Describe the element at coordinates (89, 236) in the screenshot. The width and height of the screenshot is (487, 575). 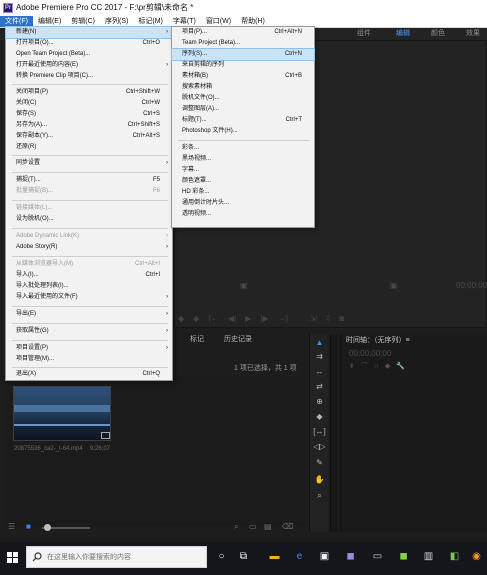
I see `menu-item-dynamic-link: Adobe Dynamic Link(K) ›` at that location.